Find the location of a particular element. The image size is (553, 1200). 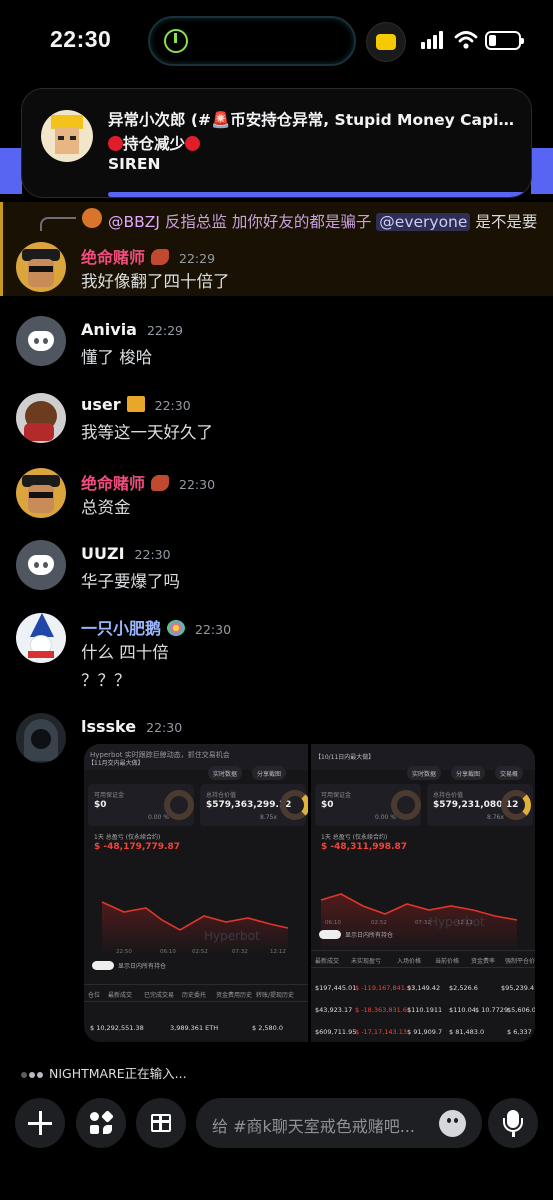

message-text: 懂了 梭哈 is located at coordinates (117, 357).